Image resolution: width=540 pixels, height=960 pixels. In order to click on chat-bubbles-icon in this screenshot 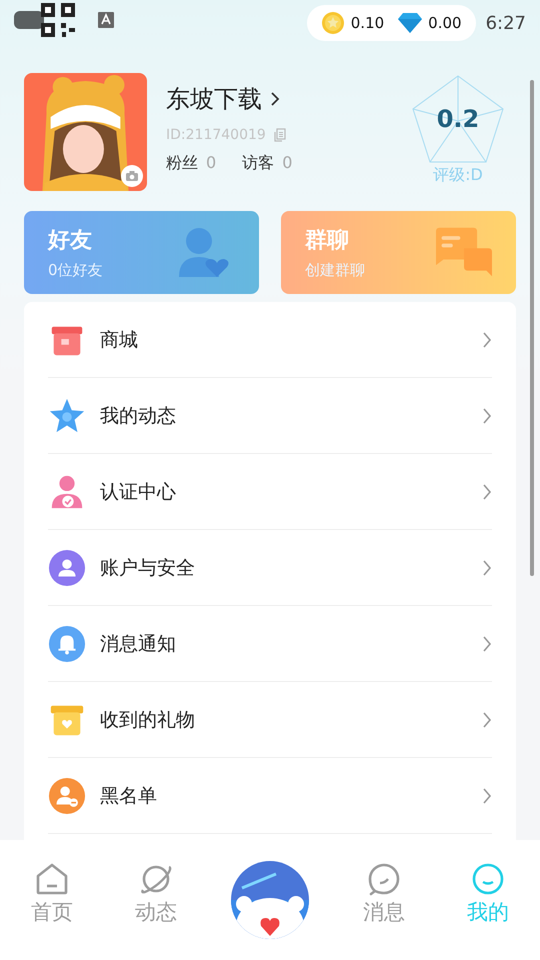, I will do `click(464, 252)`.